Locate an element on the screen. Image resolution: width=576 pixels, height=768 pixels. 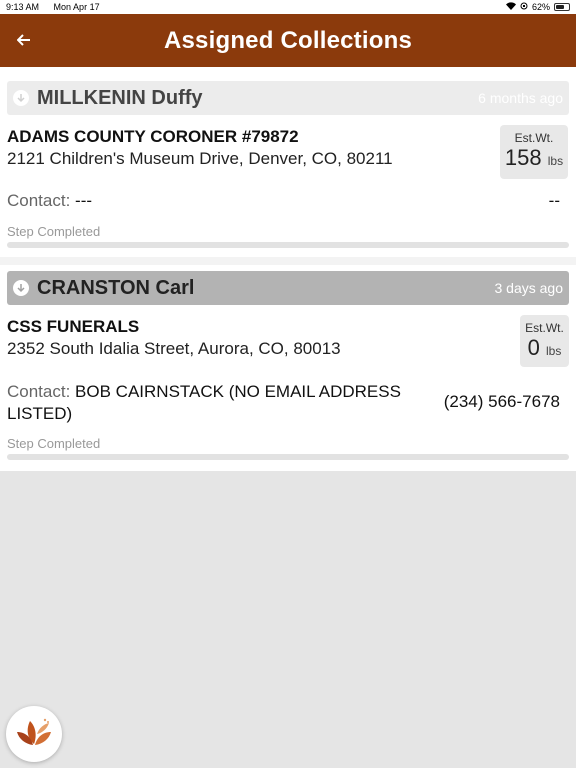
nav-bar: Assigned Collections is located at coordinates (288, 40).